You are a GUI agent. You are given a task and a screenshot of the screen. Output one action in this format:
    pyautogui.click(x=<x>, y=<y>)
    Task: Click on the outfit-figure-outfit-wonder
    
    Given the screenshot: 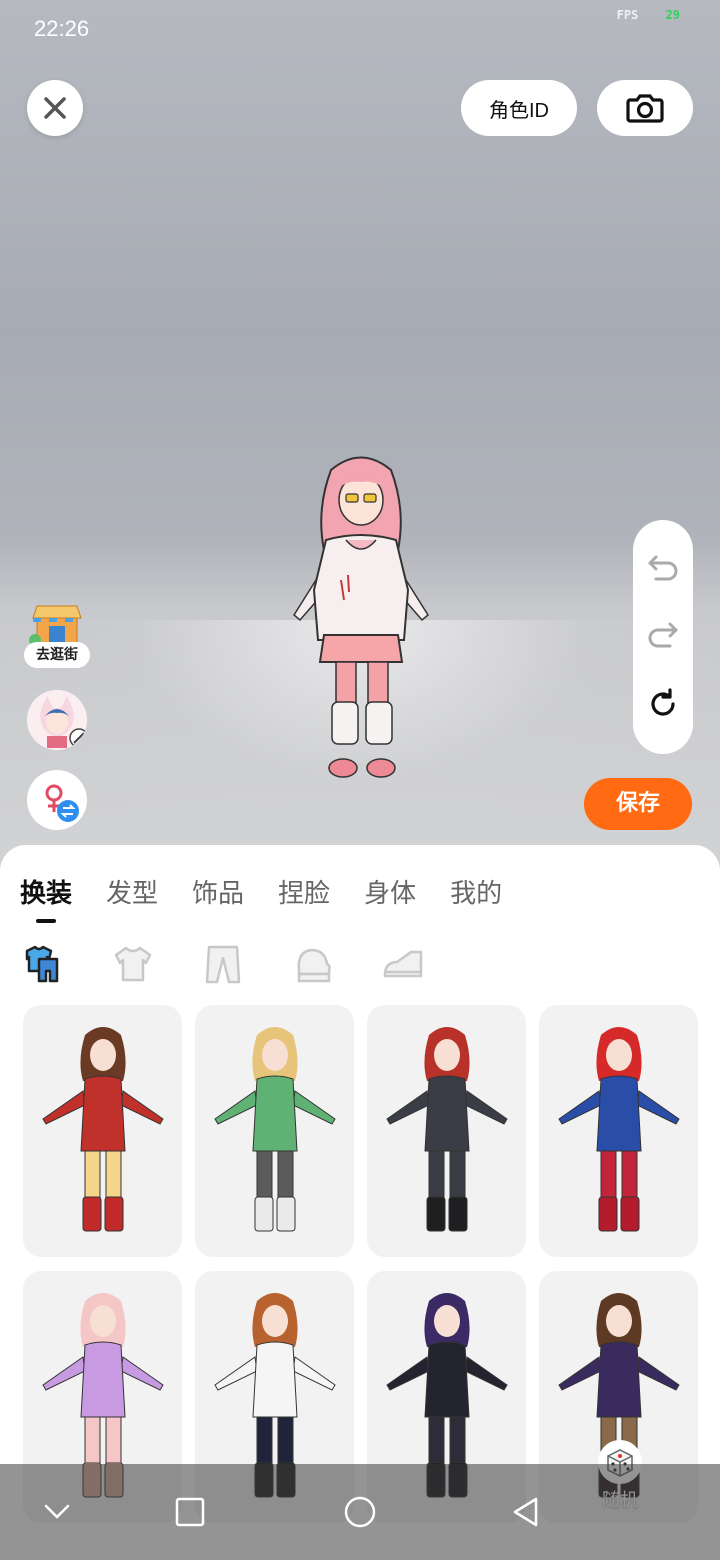 What is the action you would take?
    pyautogui.click(x=102, y=1129)
    